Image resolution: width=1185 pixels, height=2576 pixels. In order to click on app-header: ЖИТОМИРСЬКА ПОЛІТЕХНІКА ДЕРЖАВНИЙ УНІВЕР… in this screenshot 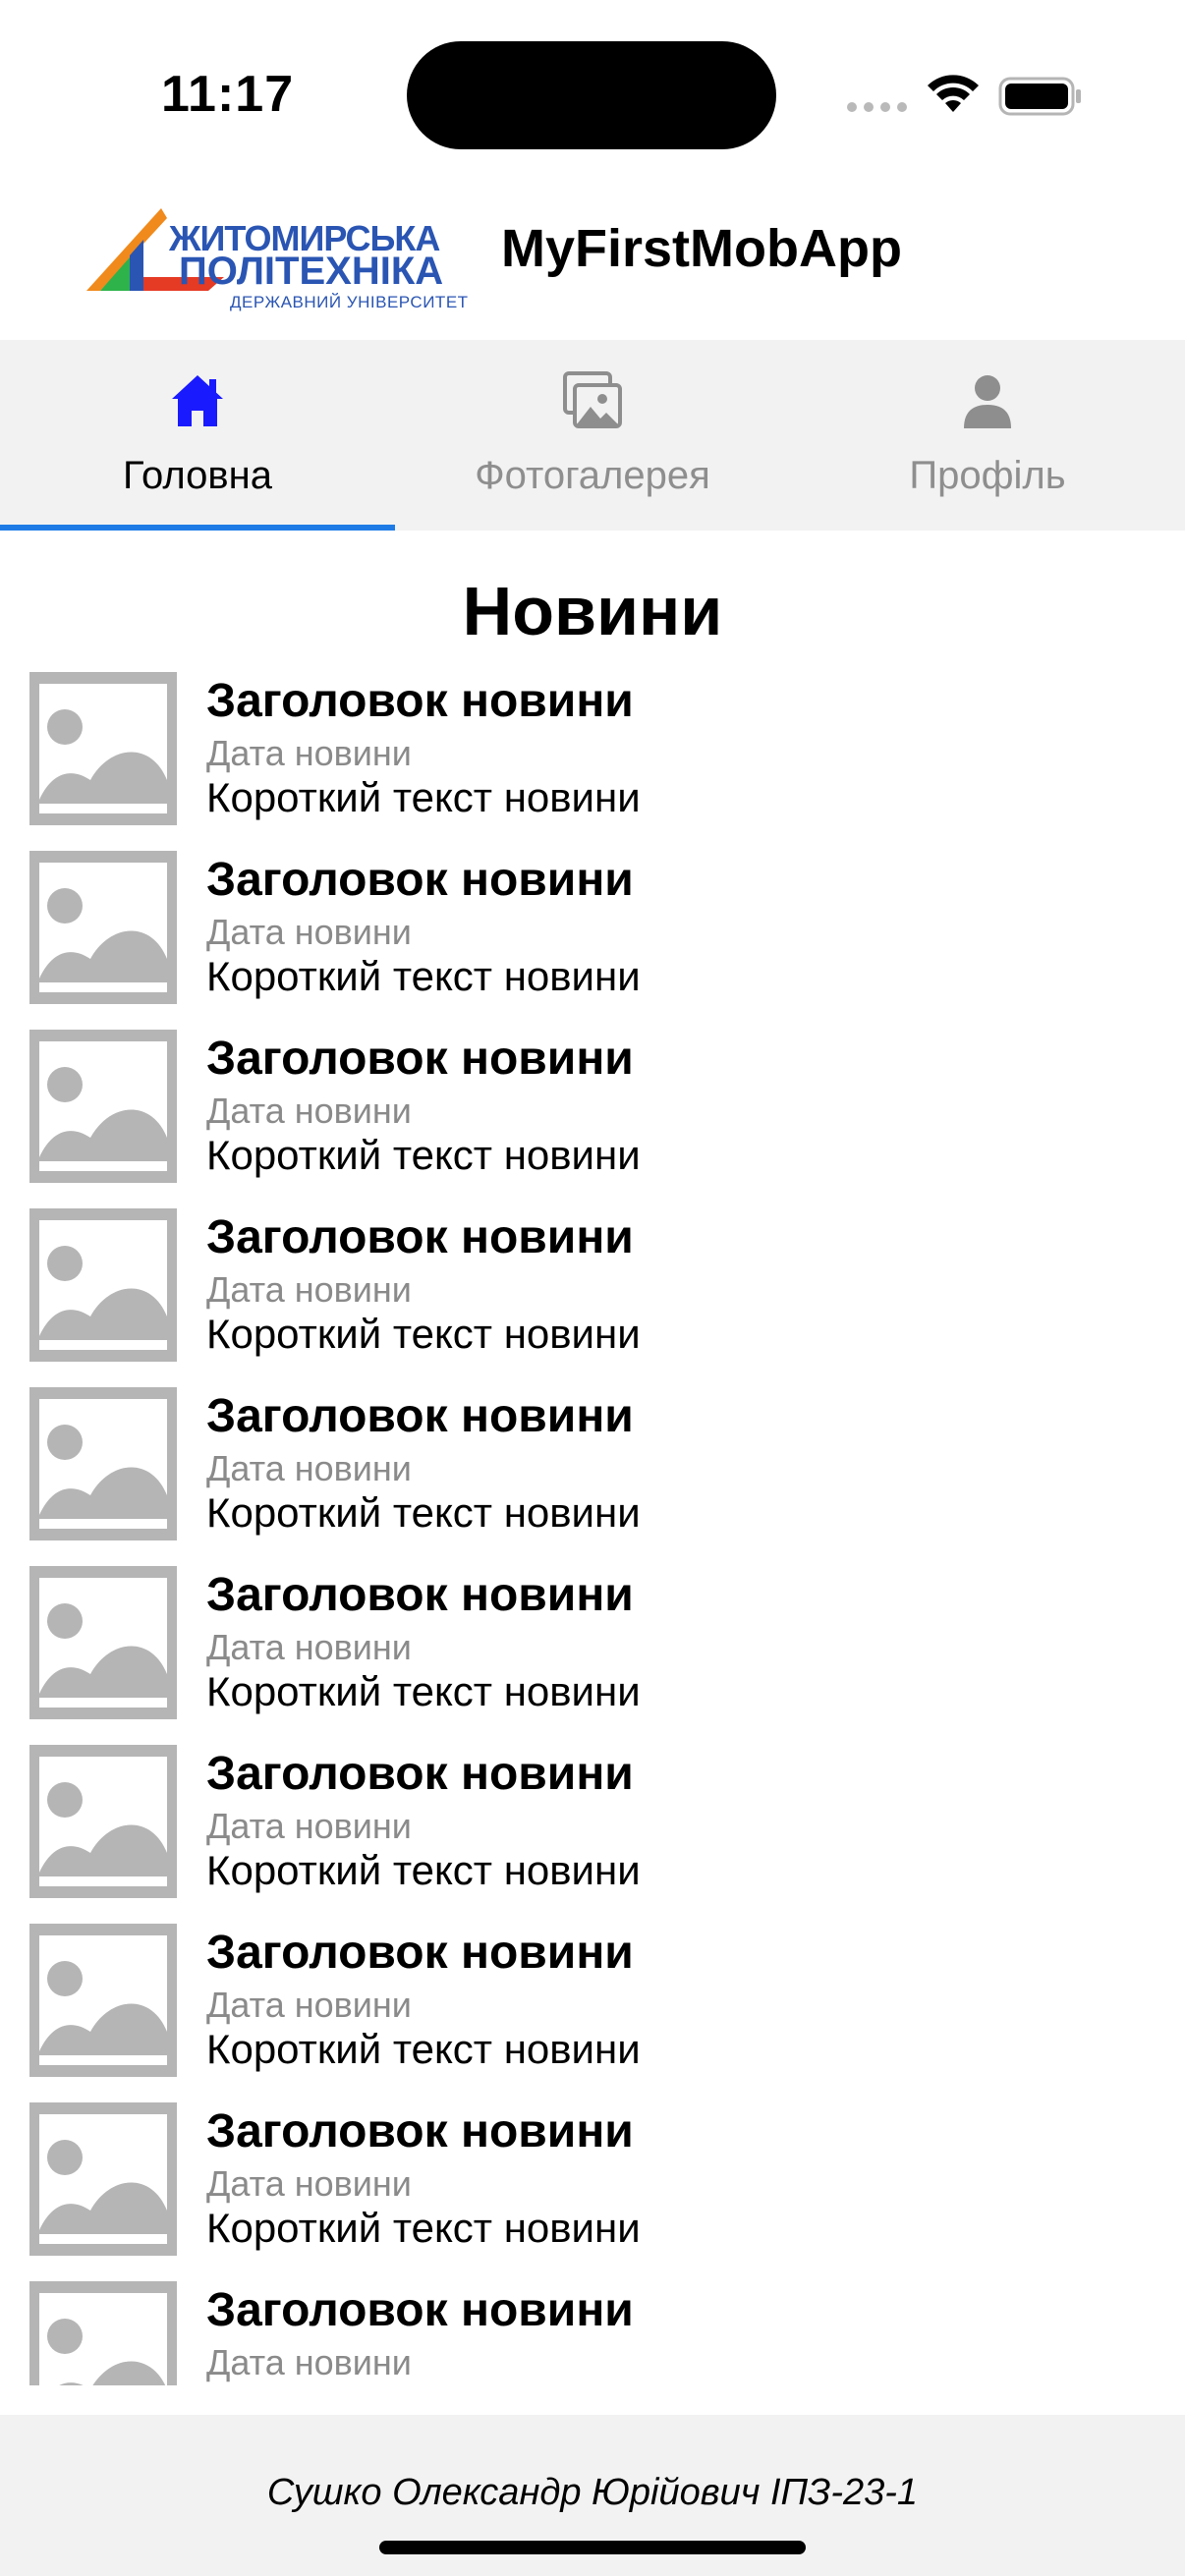, I will do `click(592, 263)`.